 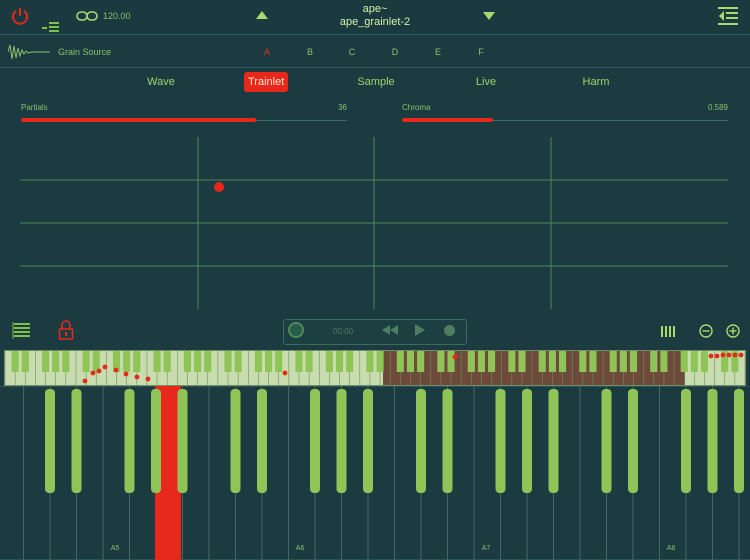 I want to click on keyboard-overview, so click(x=375, y=368).